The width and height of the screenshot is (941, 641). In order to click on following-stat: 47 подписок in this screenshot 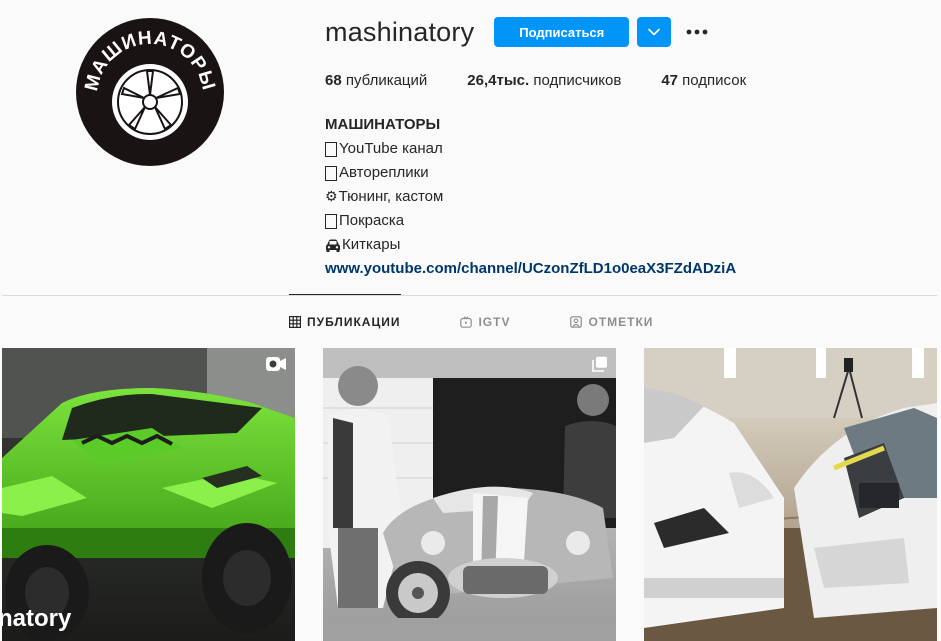, I will do `click(703, 82)`.